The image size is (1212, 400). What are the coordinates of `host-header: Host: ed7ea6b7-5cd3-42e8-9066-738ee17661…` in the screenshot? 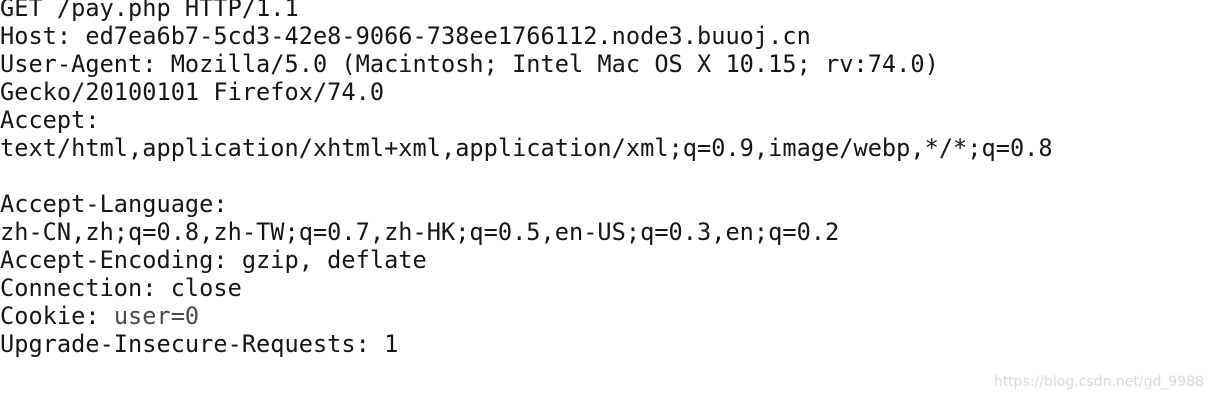 It's located at (405, 36).